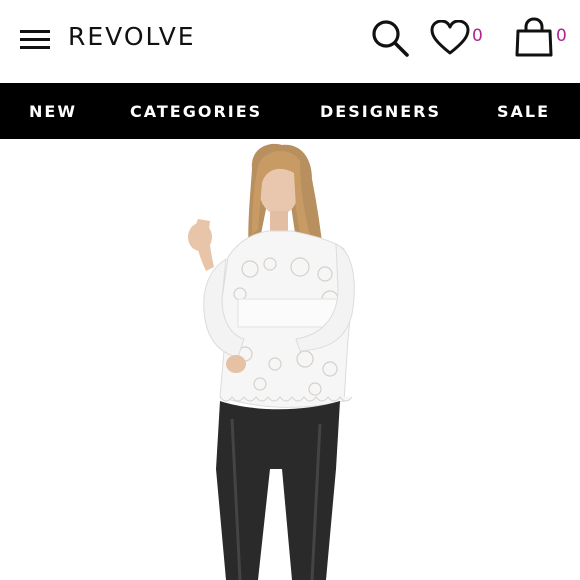 The height and width of the screenshot is (580, 580). What do you see at coordinates (290, 111) in the screenshot?
I see `main-navigation: NEW CATEGORIES DESIGNERS SALE` at bounding box center [290, 111].